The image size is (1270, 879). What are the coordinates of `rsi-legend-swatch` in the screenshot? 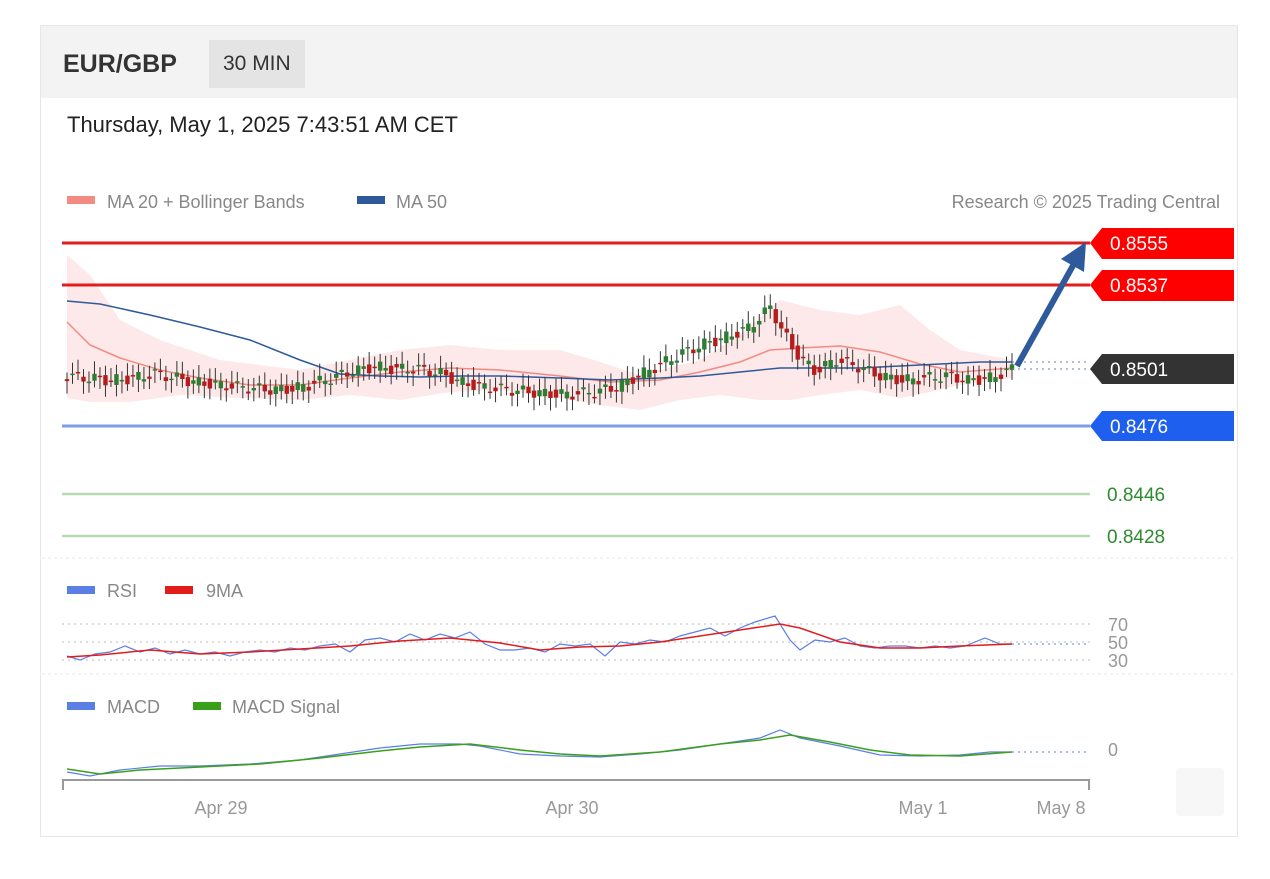 It's located at (81, 590).